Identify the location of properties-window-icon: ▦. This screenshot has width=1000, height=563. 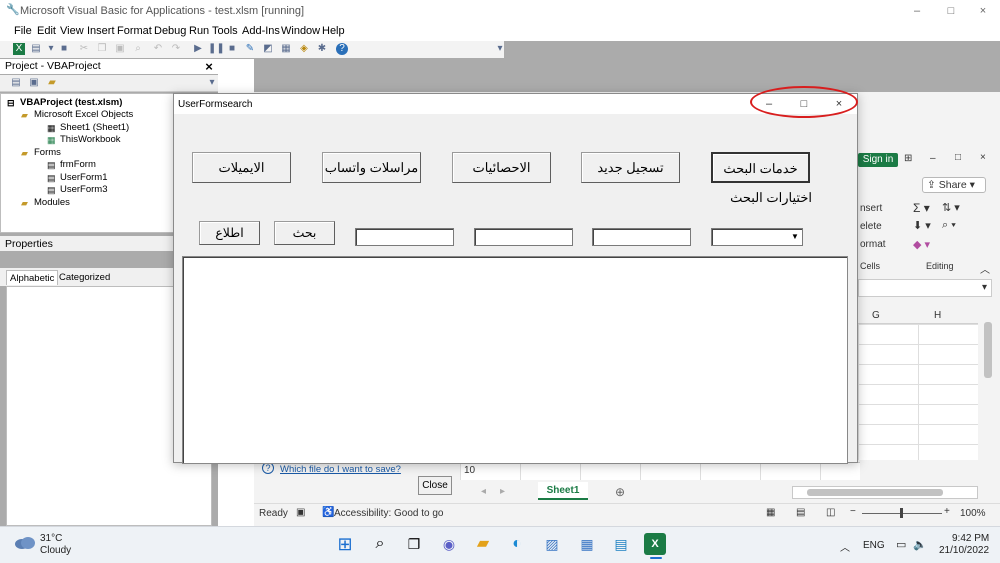
(286, 49).